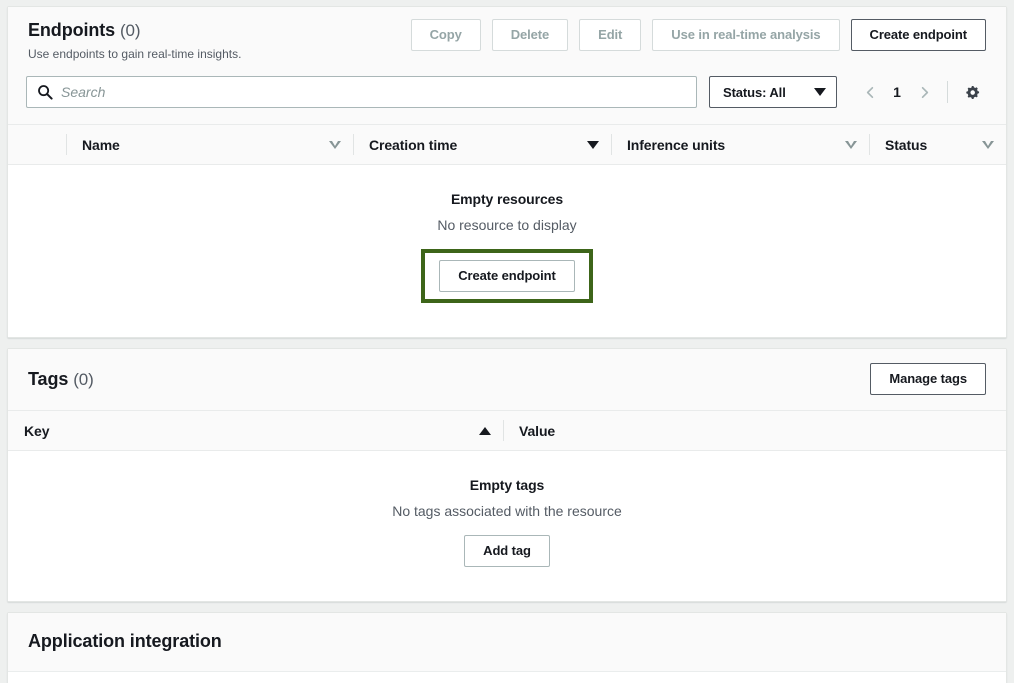  I want to click on endpoints-filter-row: Status: All 1, so click(507, 100).